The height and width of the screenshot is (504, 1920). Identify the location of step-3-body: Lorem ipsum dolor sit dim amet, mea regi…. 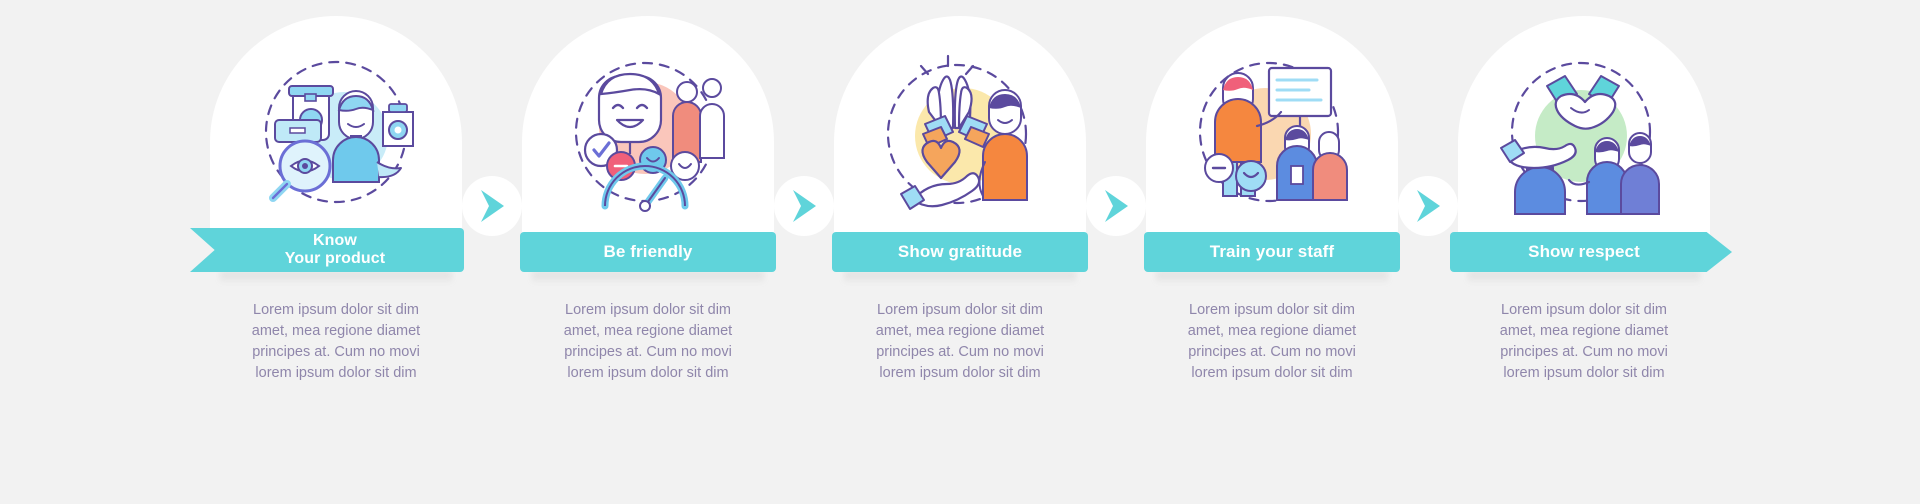
(960, 342).